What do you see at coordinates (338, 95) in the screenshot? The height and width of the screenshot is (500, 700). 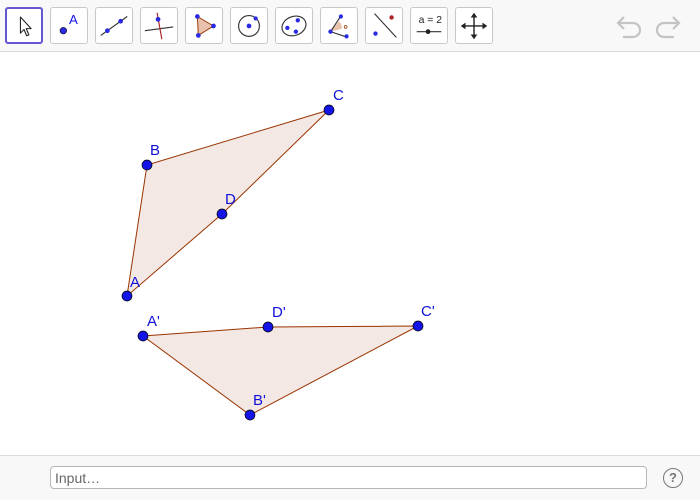 I see `label-c: C` at bounding box center [338, 95].